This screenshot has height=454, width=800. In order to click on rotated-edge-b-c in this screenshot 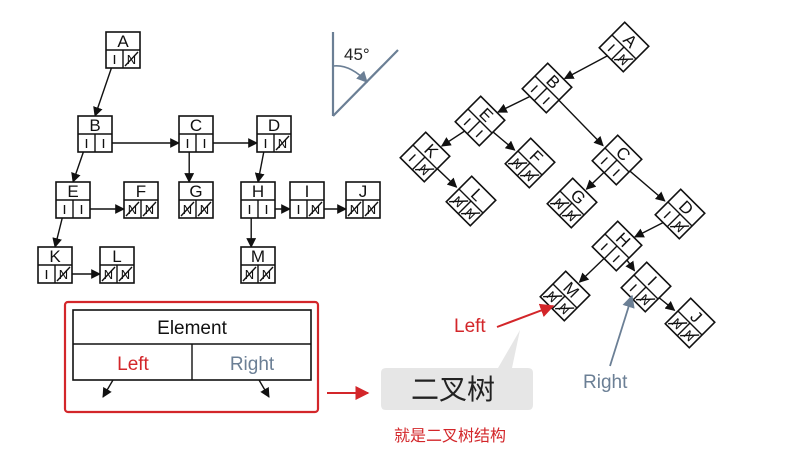, I will do `click(580, 122)`.